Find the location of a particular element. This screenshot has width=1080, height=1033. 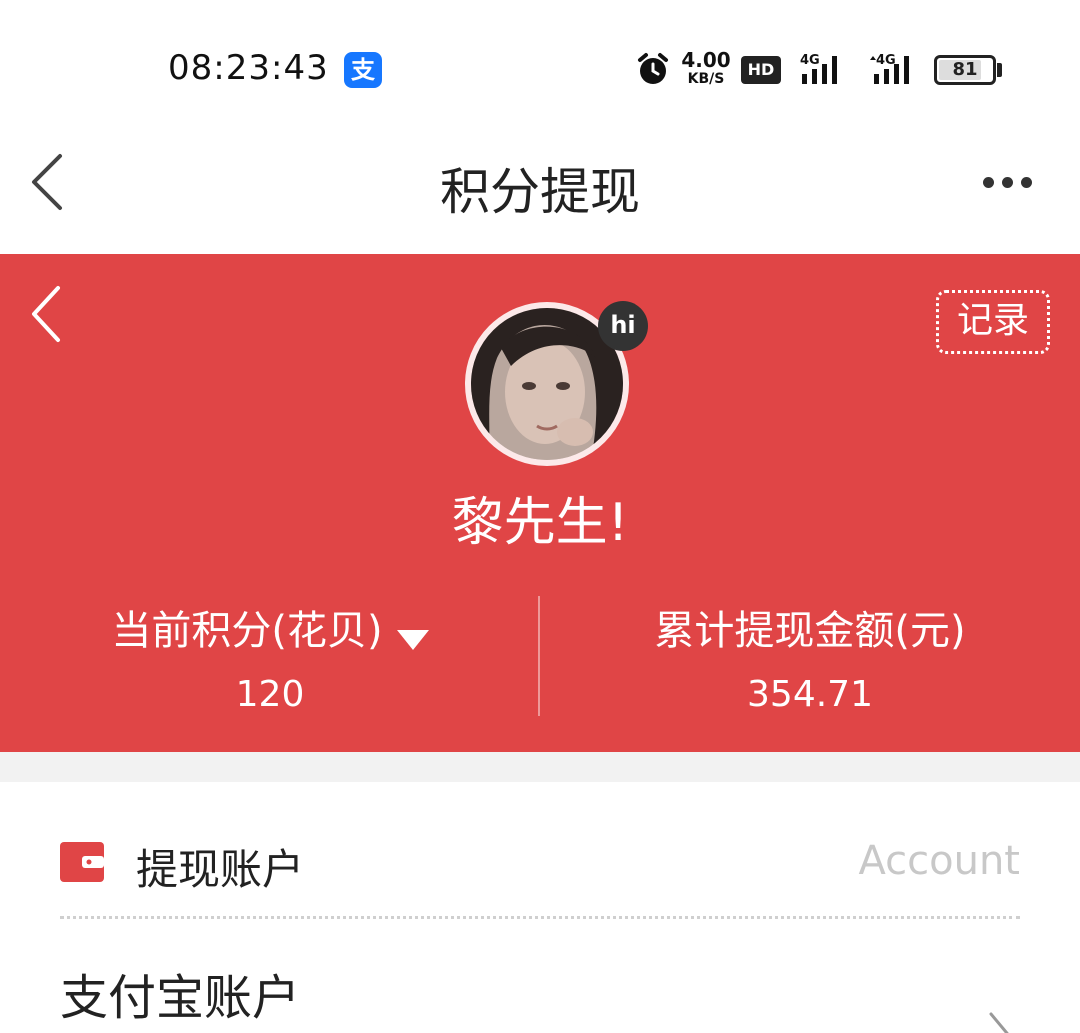

caret-down-icon is located at coordinates (412, 639).